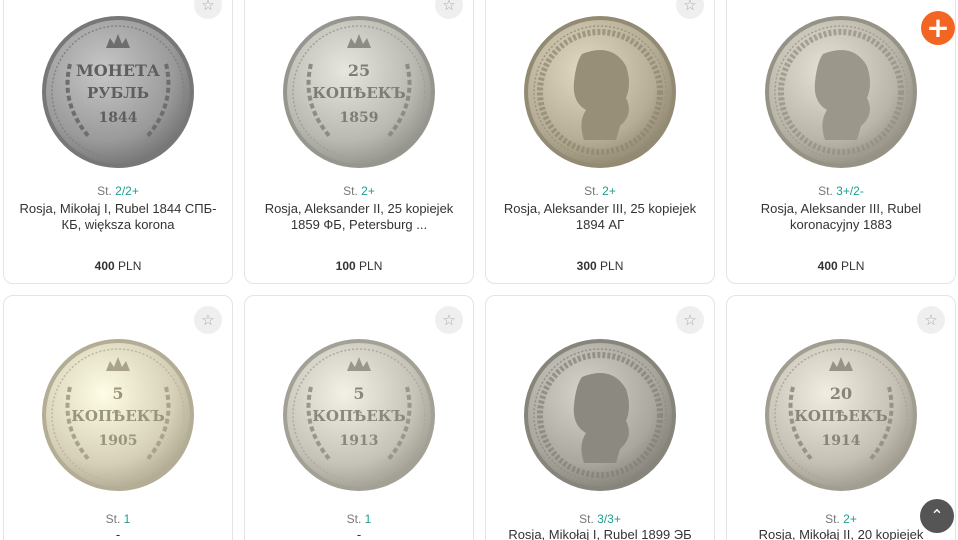 Image resolution: width=958 pixels, height=540 pixels. What do you see at coordinates (359, 441) in the screenshot?
I see `coin-inscription: 1913` at bounding box center [359, 441].